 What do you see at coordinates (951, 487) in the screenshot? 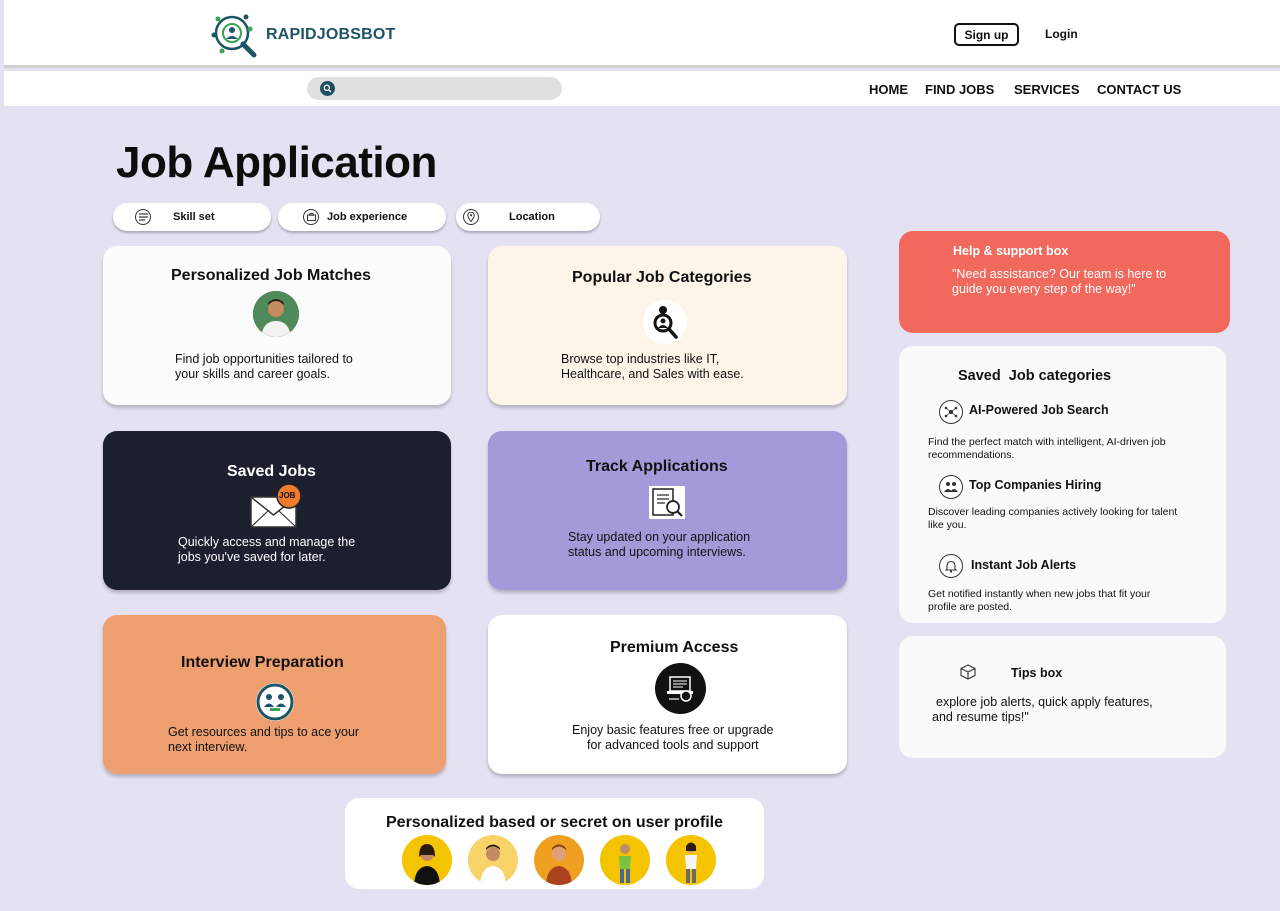
I see `companies-icon` at bounding box center [951, 487].